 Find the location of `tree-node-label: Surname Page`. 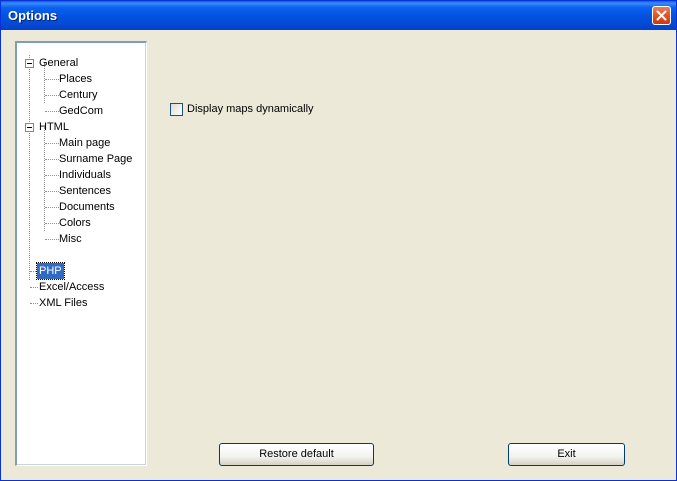

tree-node-label: Surname Page is located at coordinates (96, 159).